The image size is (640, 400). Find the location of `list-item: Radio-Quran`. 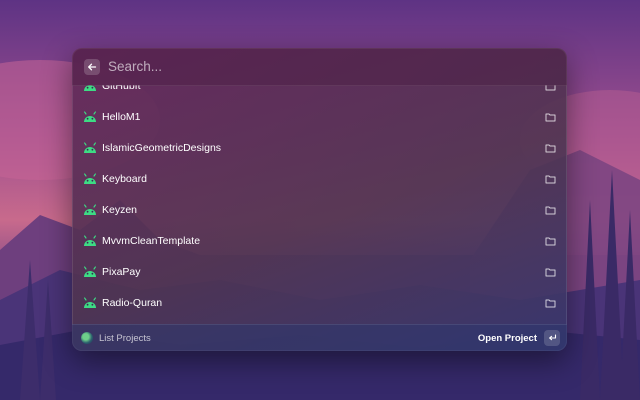

list-item: Radio-Quran is located at coordinates (319, 302).